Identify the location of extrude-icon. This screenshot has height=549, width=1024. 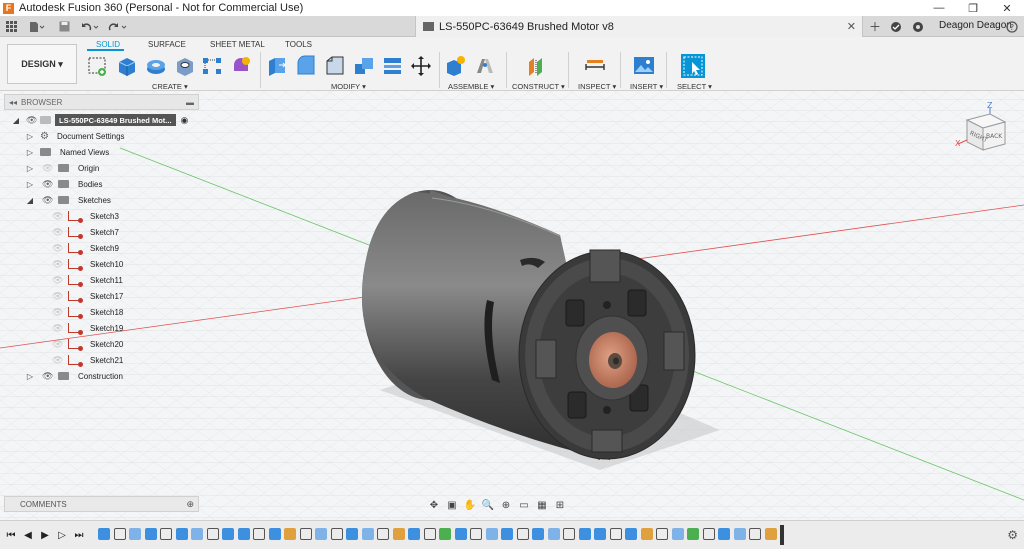
(127, 66).